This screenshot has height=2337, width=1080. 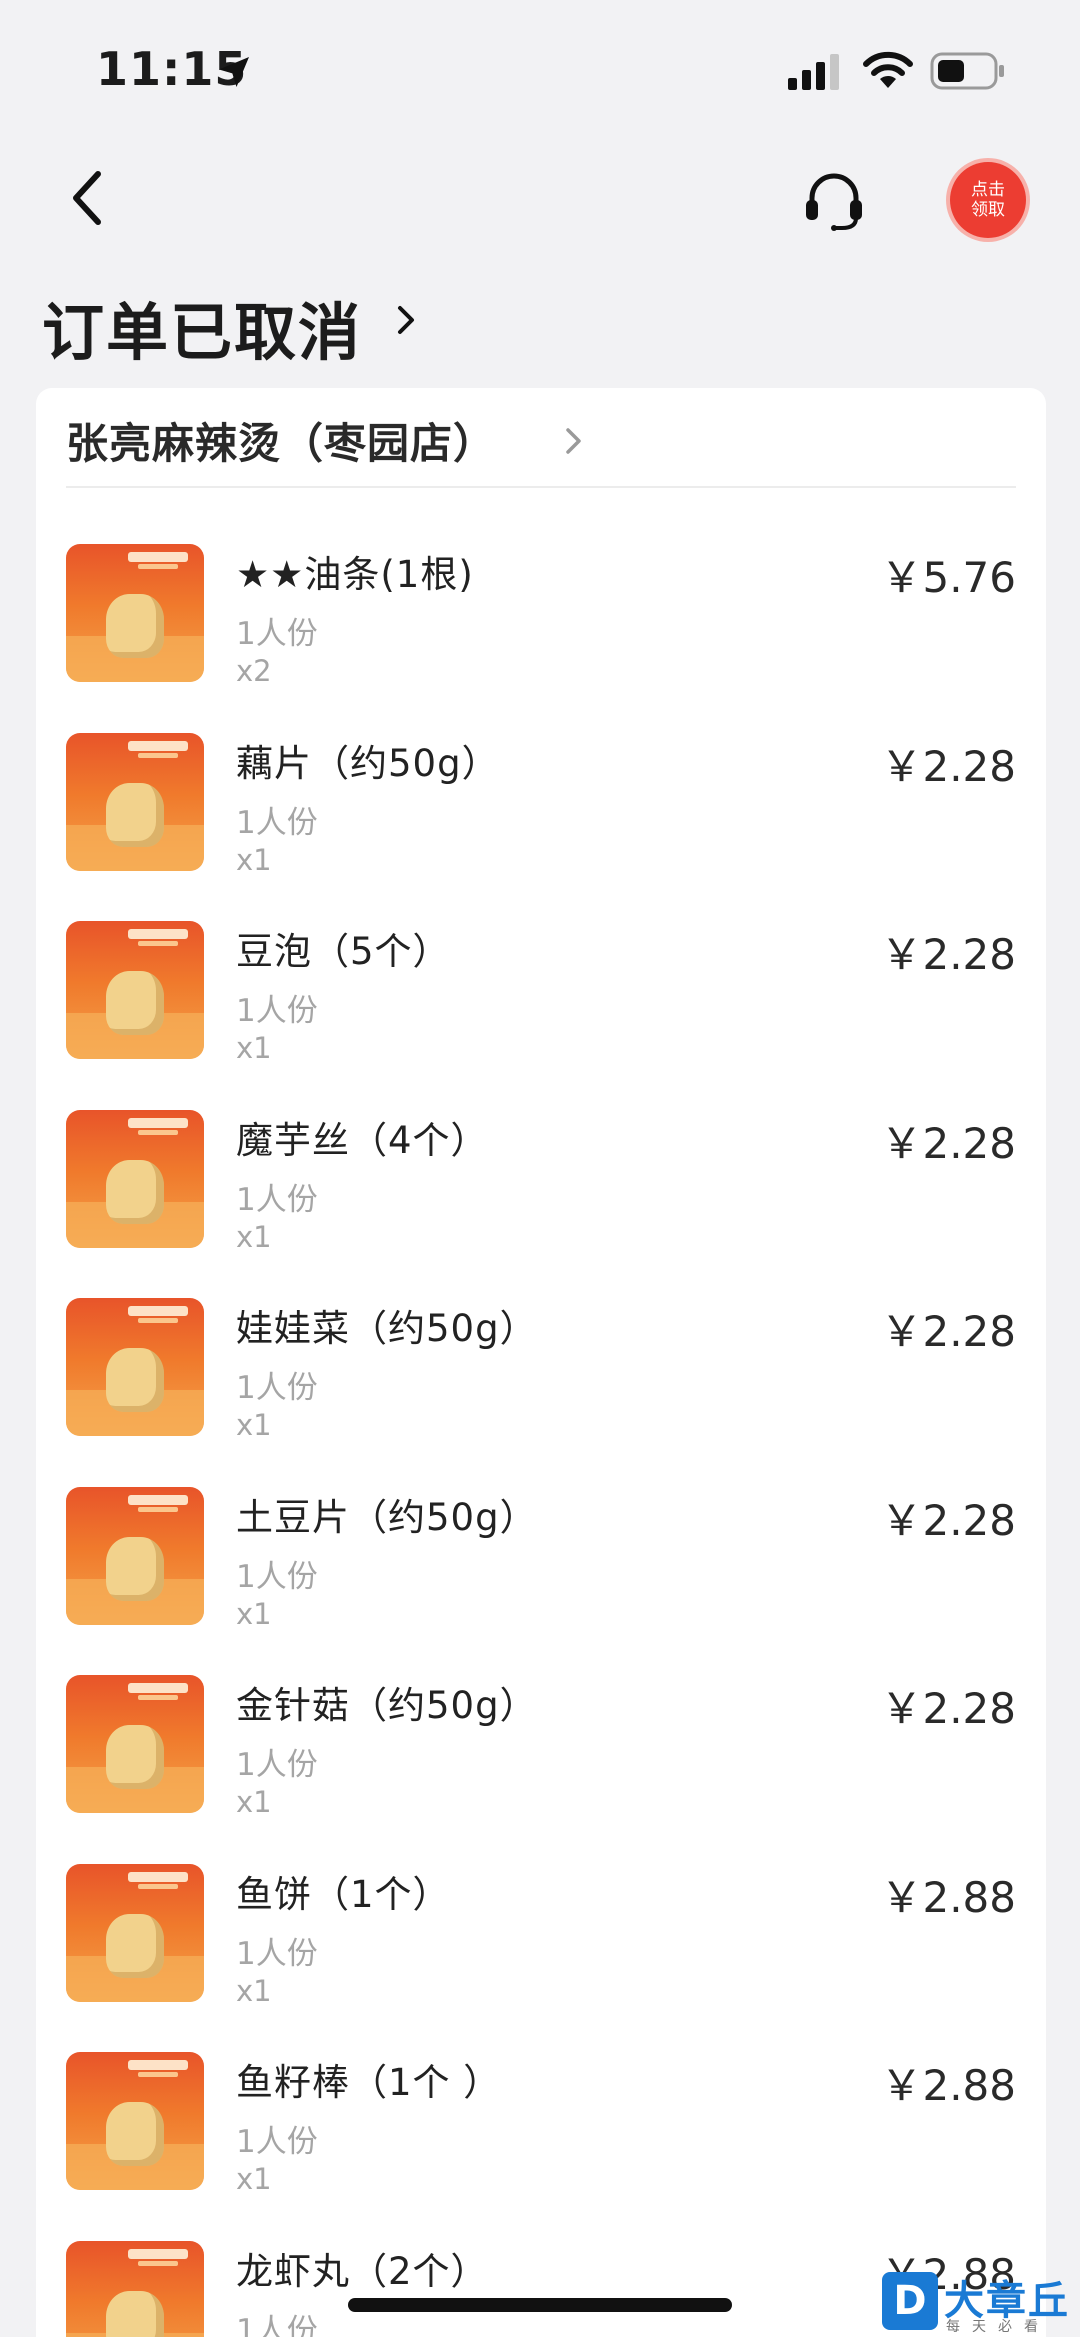 I want to click on order-item: 豆泡（5个） 1人份 x1 ￥2.28, so click(x=541, y=1015).